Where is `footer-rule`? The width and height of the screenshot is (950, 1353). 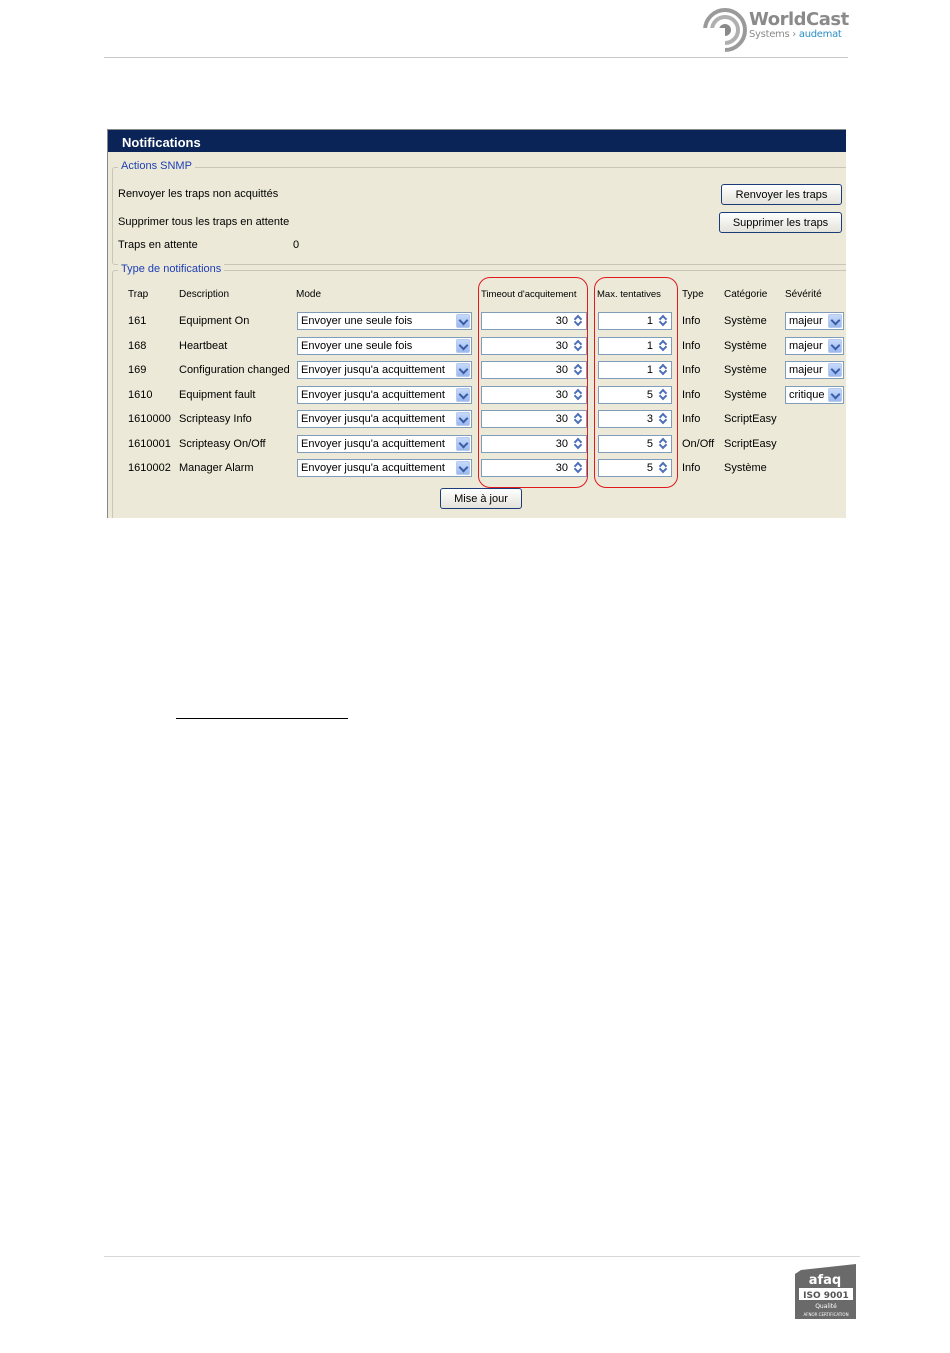
footer-rule is located at coordinates (482, 1256).